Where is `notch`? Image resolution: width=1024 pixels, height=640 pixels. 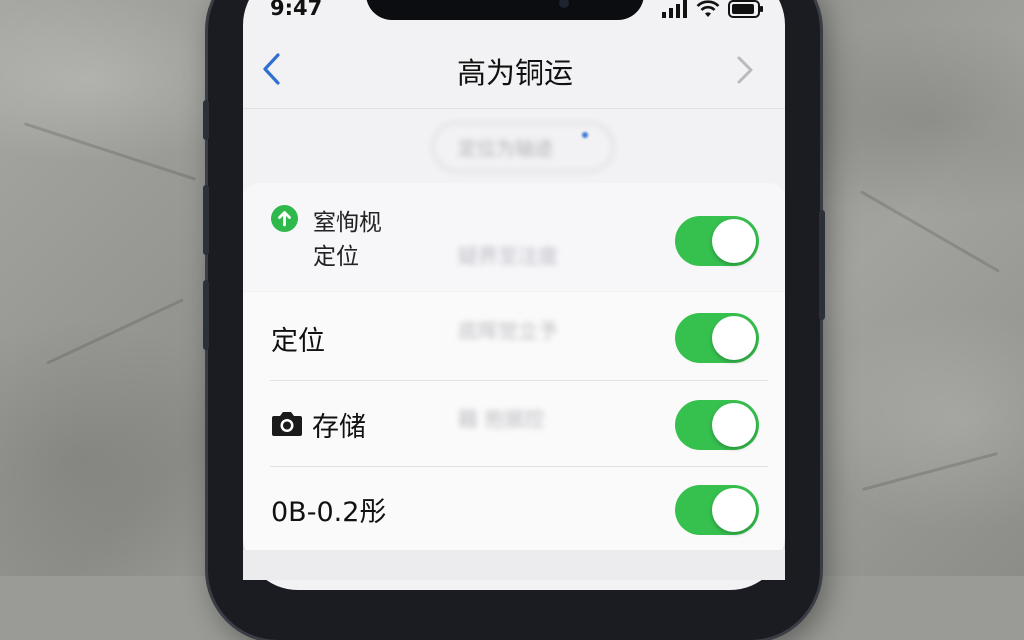 notch is located at coordinates (505, 10).